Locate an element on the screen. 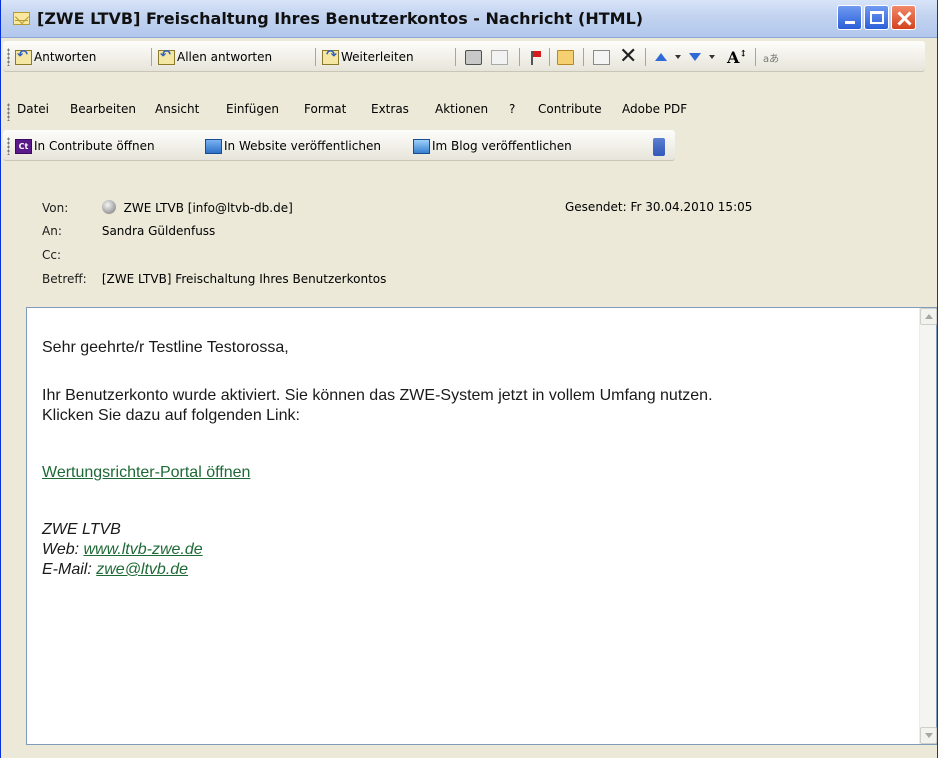  portal-link: Wertungsrichter-Portal öffnen is located at coordinates (146, 473).